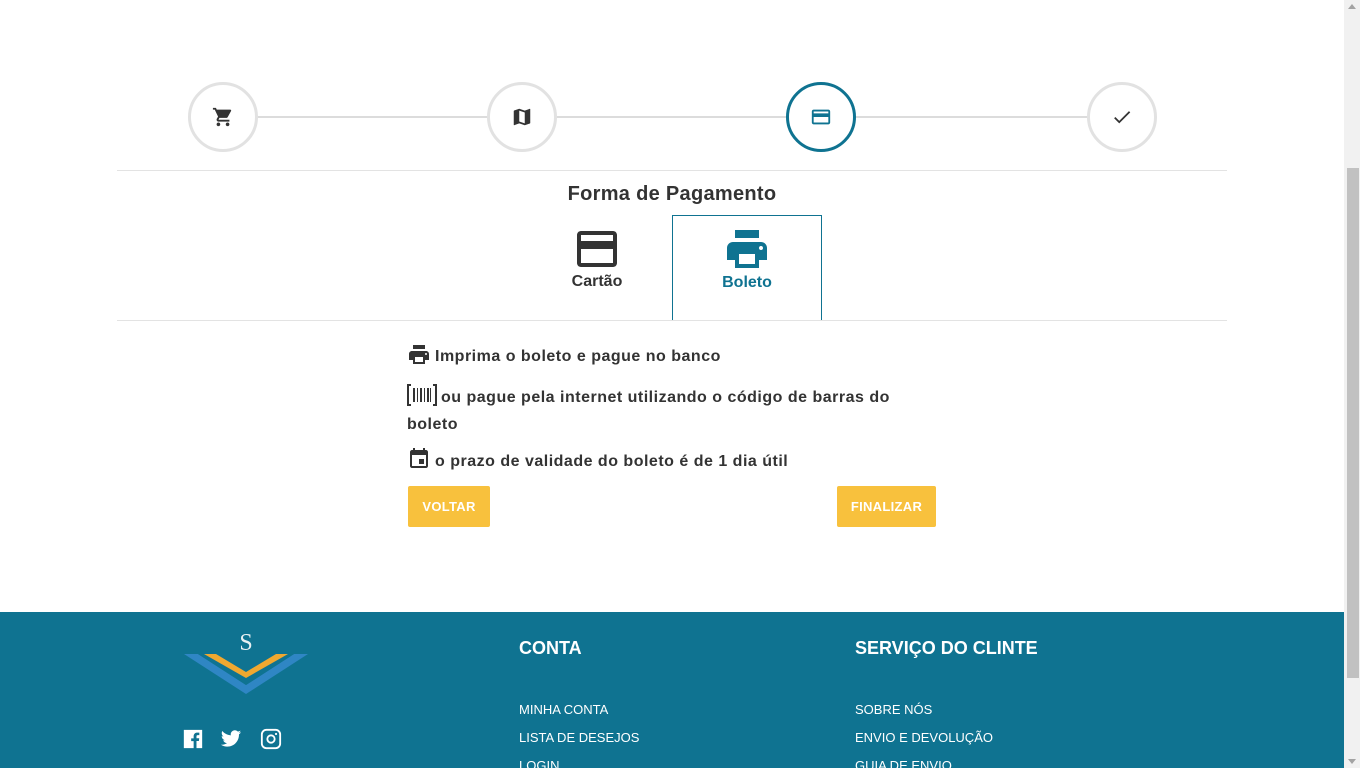  What do you see at coordinates (747, 282) in the screenshot?
I see `tab-boleto-label: Boleto` at bounding box center [747, 282].